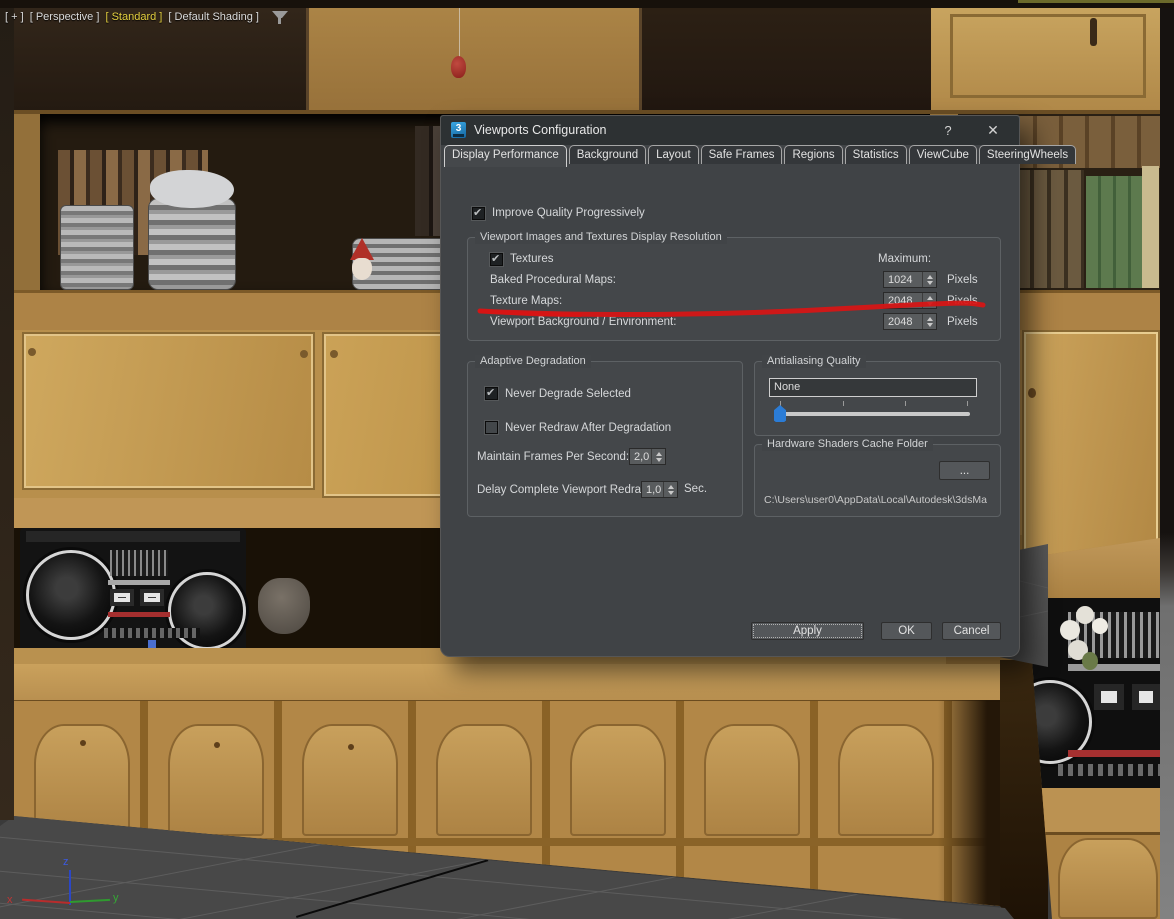 The width and height of the screenshot is (1174, 919). What do you see at coordinates (673, 154) in the screenshot?
I see `tab-layout: Layout` at bounding box center [673, 154].